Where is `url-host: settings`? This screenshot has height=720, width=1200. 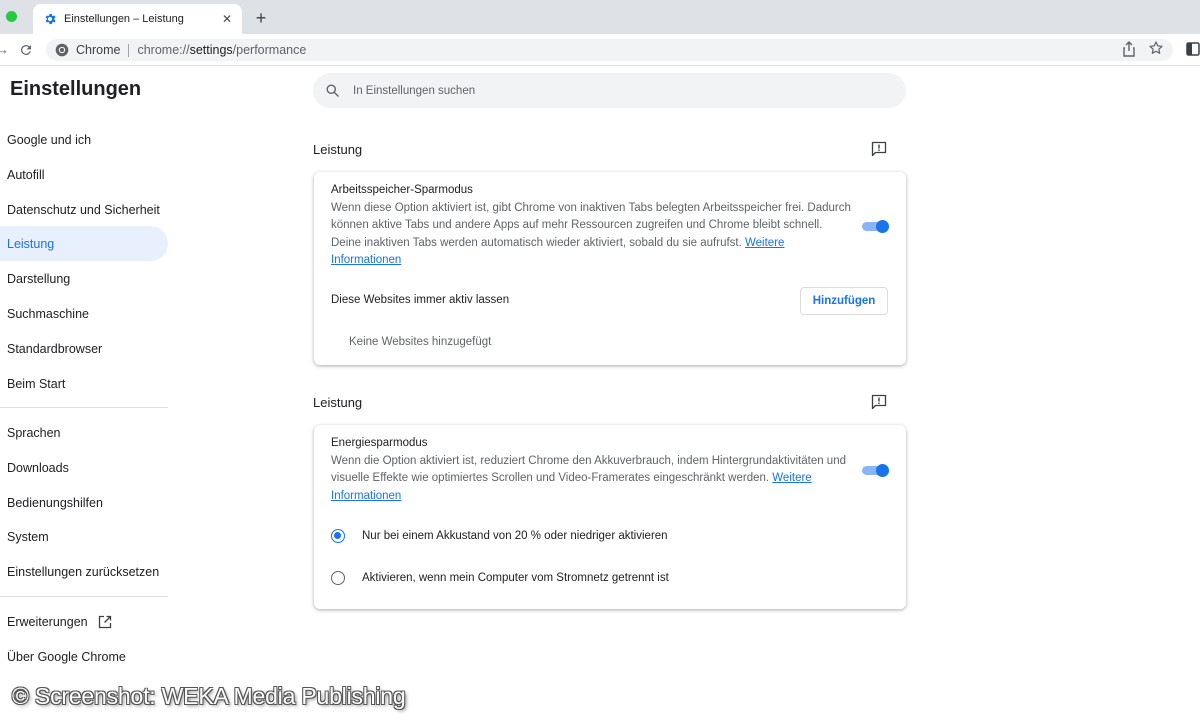
url-host: settings is located at coordinates (211, 50).